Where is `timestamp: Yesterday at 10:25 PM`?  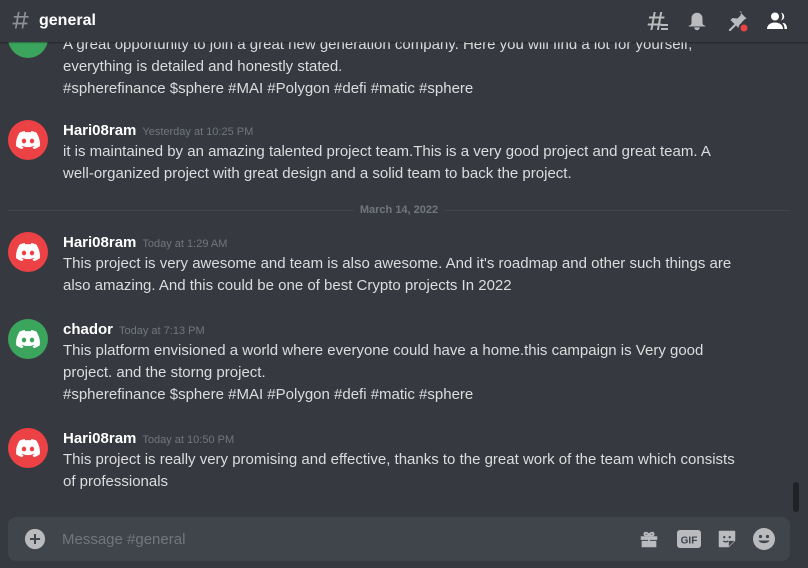
timestamp: Yesterday at 10:25 PM is located at coordinates (198, 132).